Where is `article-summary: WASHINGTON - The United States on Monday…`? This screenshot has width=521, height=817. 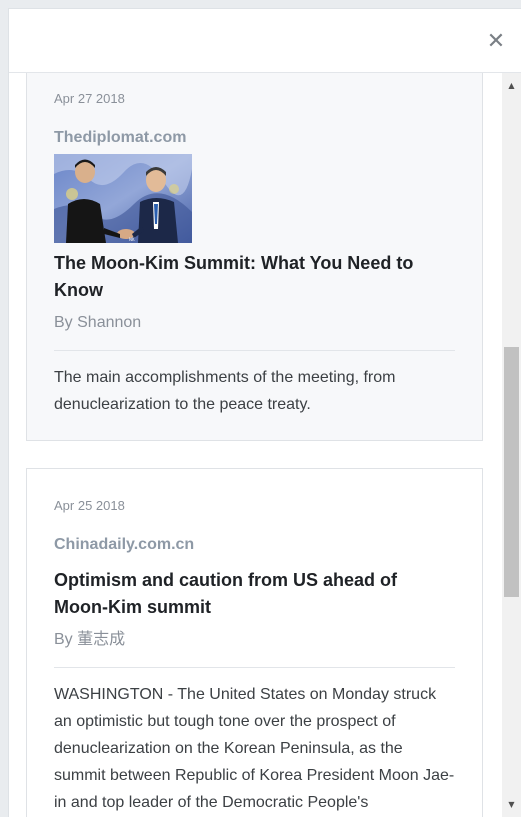
article-summary: WASHINGTON - The United States on Monday… is located at coordinates (254, 748).